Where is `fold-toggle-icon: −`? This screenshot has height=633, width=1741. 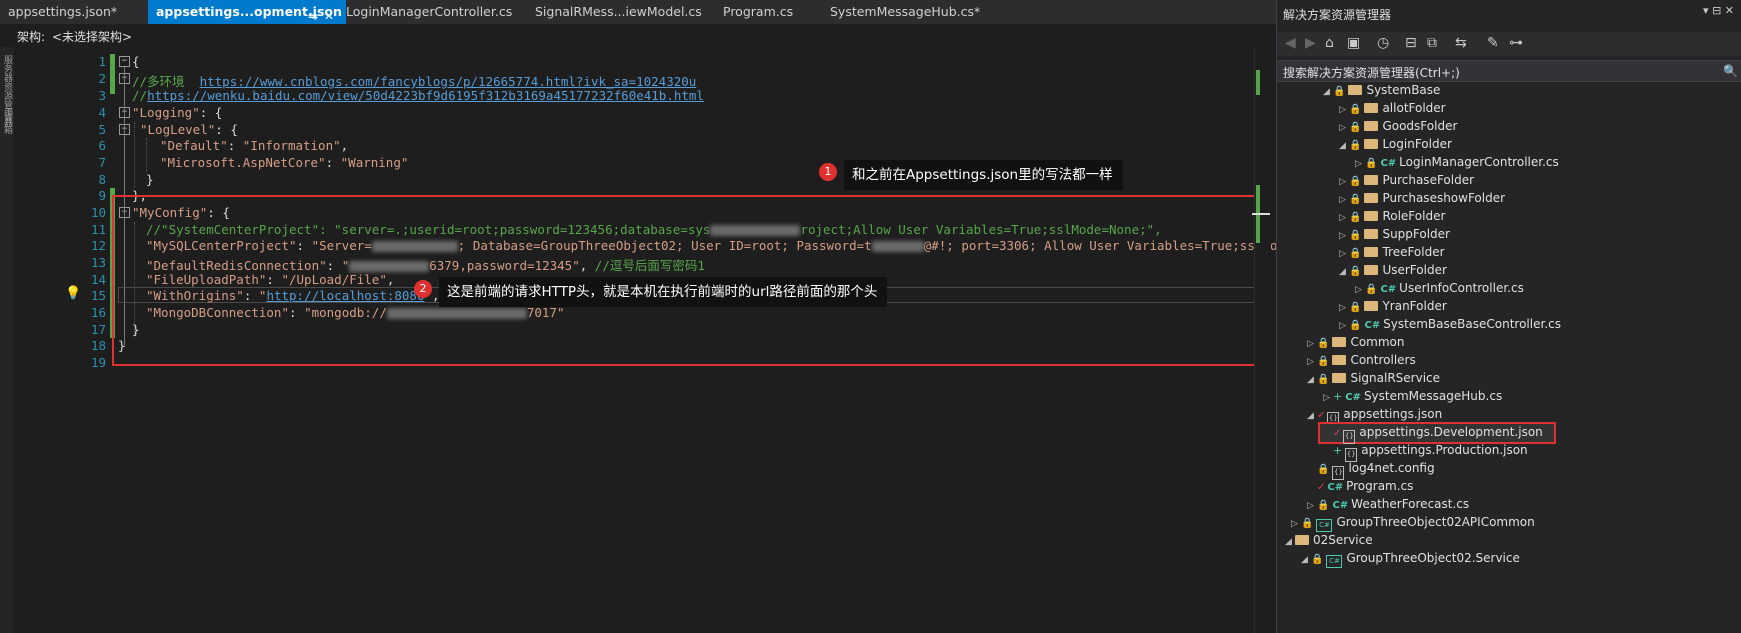 fold-toggle-icon: − is located at coordinates (124, 61).